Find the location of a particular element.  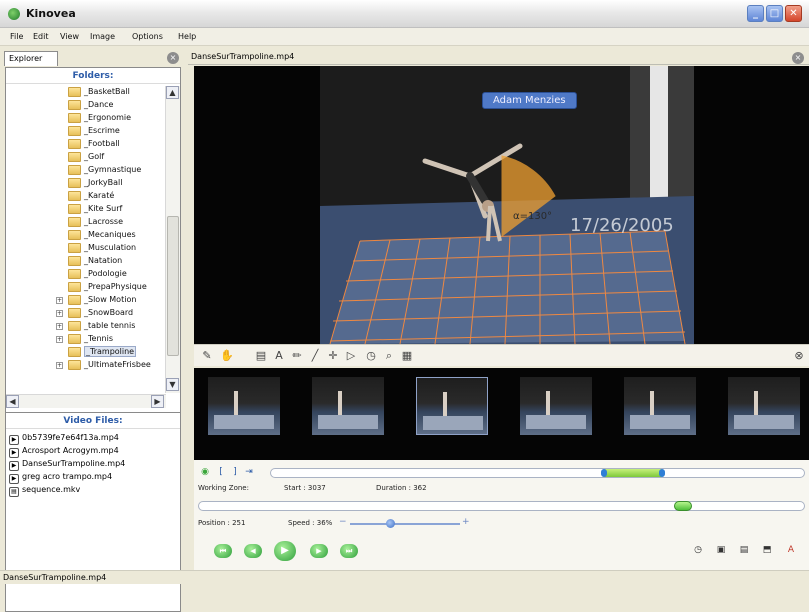

keyframe-thumbnail-selected: 3288 is located at coordinates (452, 406).